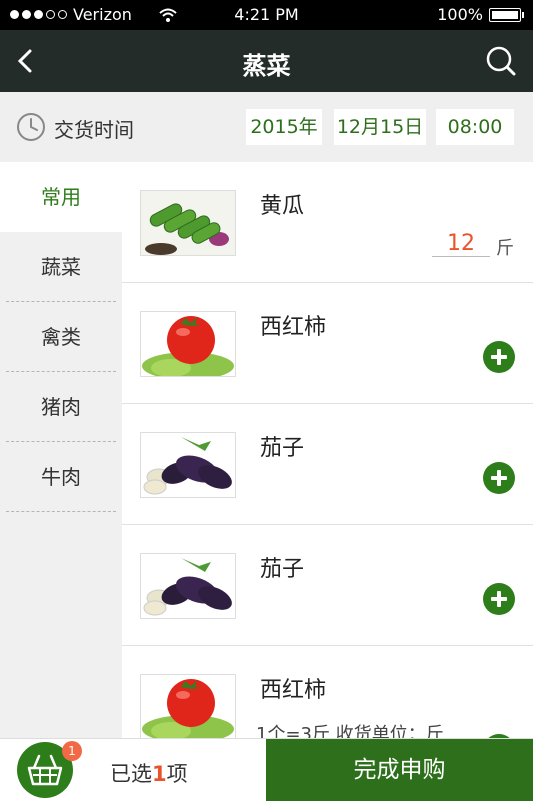  I want to click on category-item-poultry: 禽类, so click(61, 337).